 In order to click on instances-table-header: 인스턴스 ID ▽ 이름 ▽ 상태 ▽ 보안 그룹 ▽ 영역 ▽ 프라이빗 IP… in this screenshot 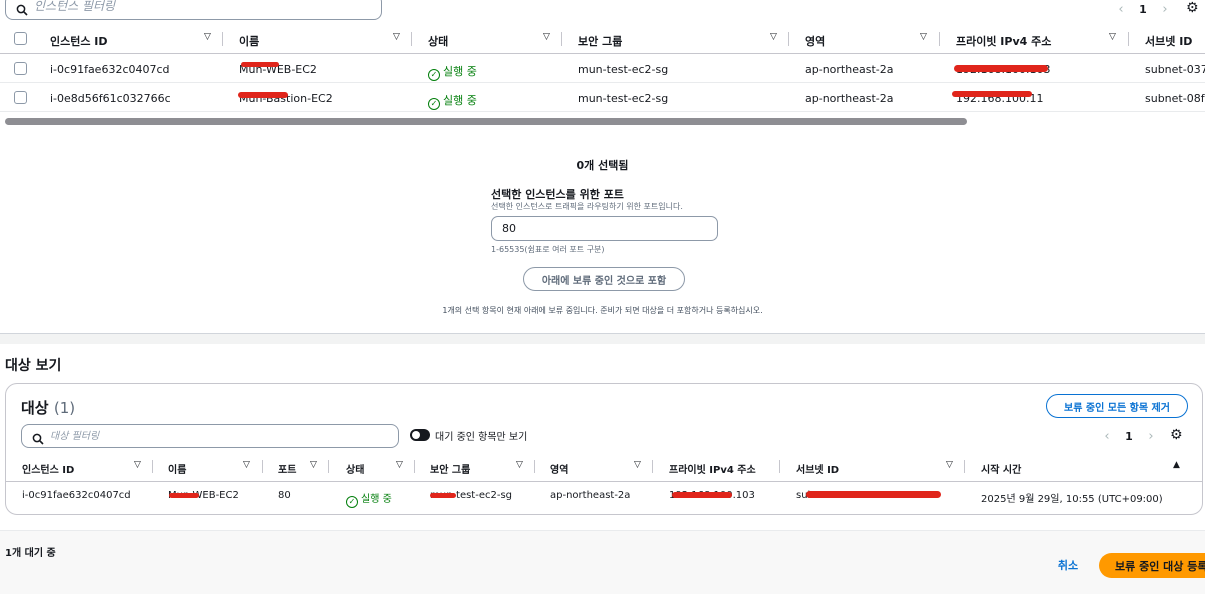, I will do `click(602, 39)`.